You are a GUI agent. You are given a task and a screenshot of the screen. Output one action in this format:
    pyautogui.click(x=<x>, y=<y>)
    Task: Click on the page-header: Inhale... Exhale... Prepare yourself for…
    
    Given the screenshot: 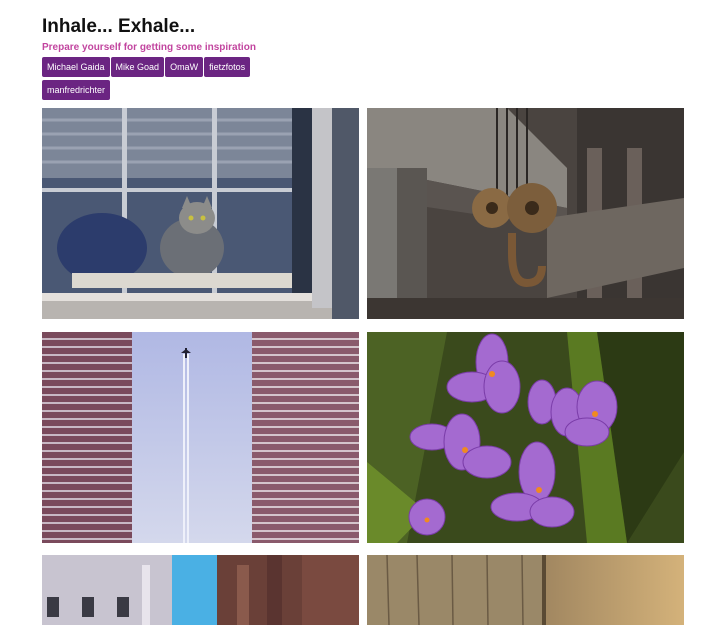 What is the action you would take?
    pyautogui.click(x=149, y=35)
    